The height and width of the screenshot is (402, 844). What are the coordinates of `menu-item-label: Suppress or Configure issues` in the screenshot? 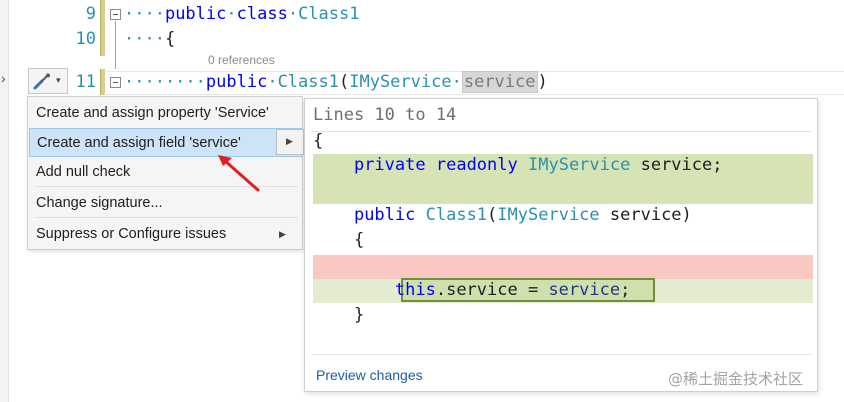 It's located at (131, 234).